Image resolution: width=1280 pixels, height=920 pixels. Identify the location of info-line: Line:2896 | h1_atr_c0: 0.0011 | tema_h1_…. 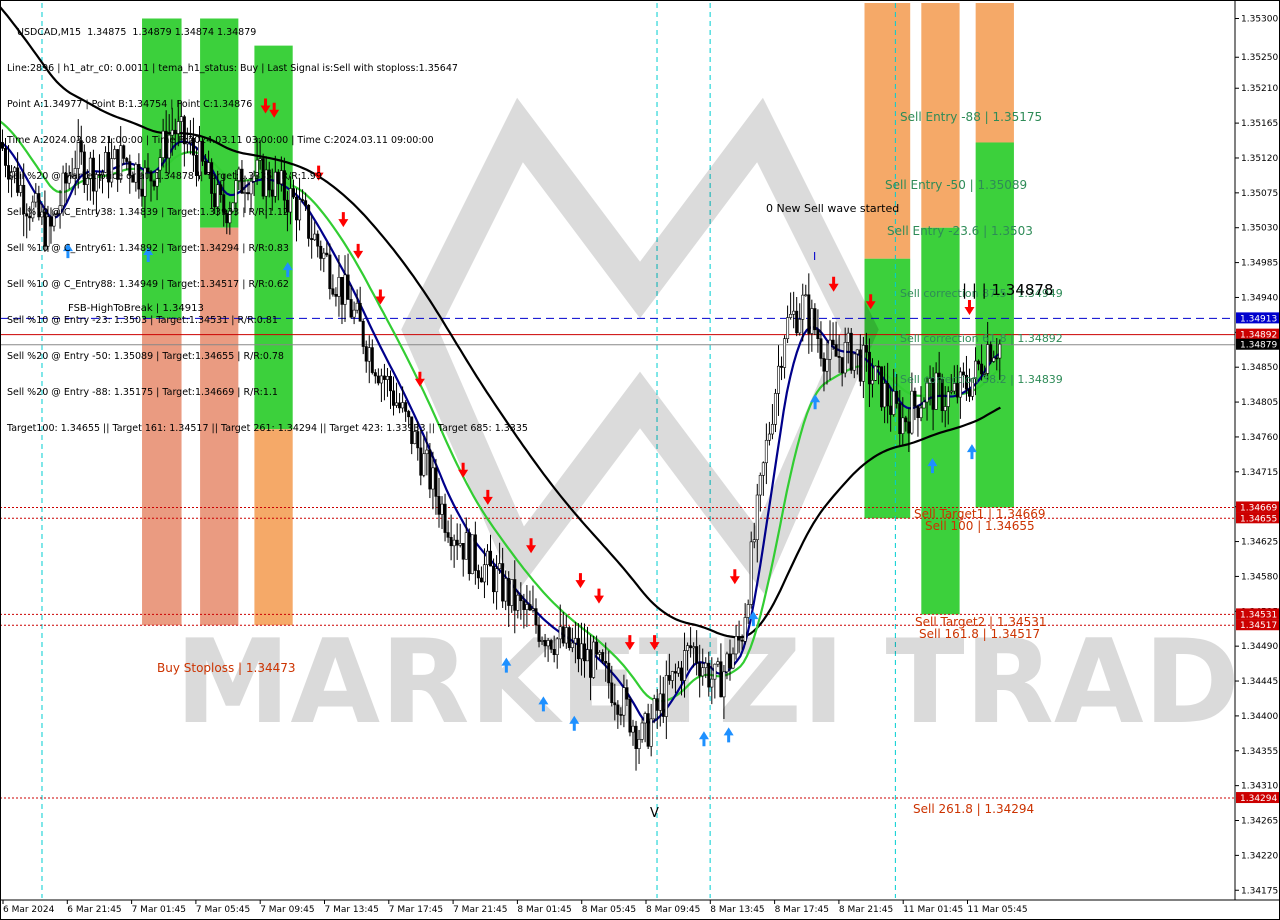
(232, 68).